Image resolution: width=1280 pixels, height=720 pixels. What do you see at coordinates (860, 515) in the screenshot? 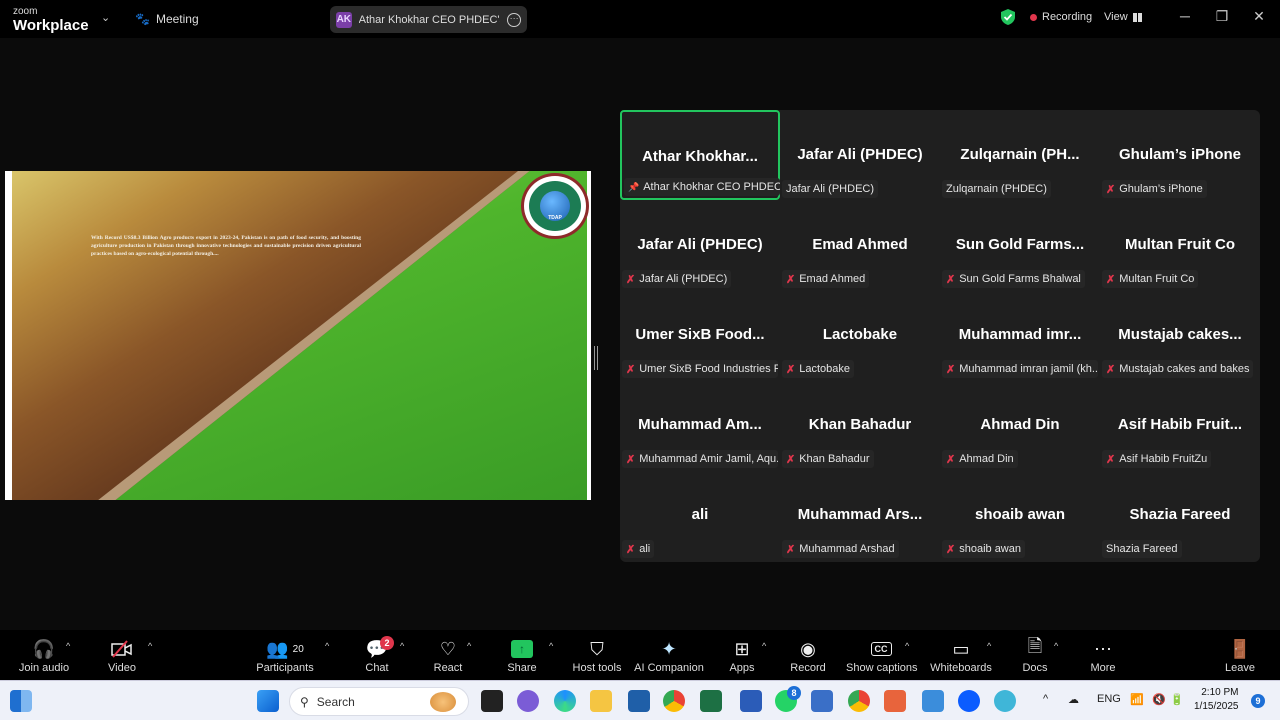
I see `participant-tile: Muhammad Ars... ✗ Muhammad Arshad` at bounding box center [860, 515].